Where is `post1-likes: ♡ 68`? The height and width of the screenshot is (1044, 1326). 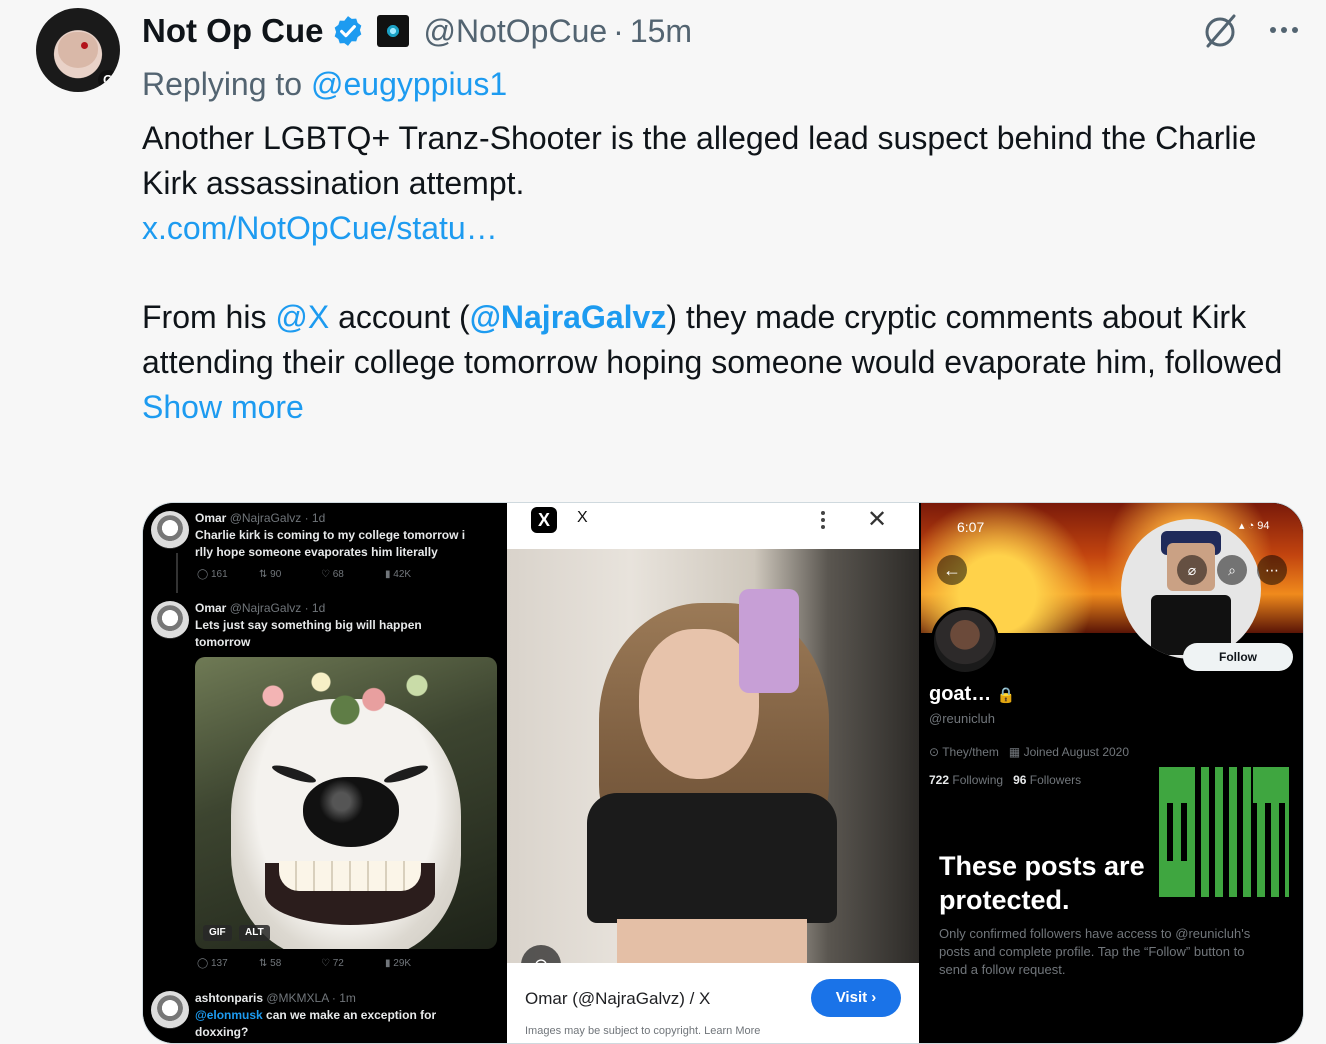
post1-likes: ♡ 68 is located at coordinates (332, 574).